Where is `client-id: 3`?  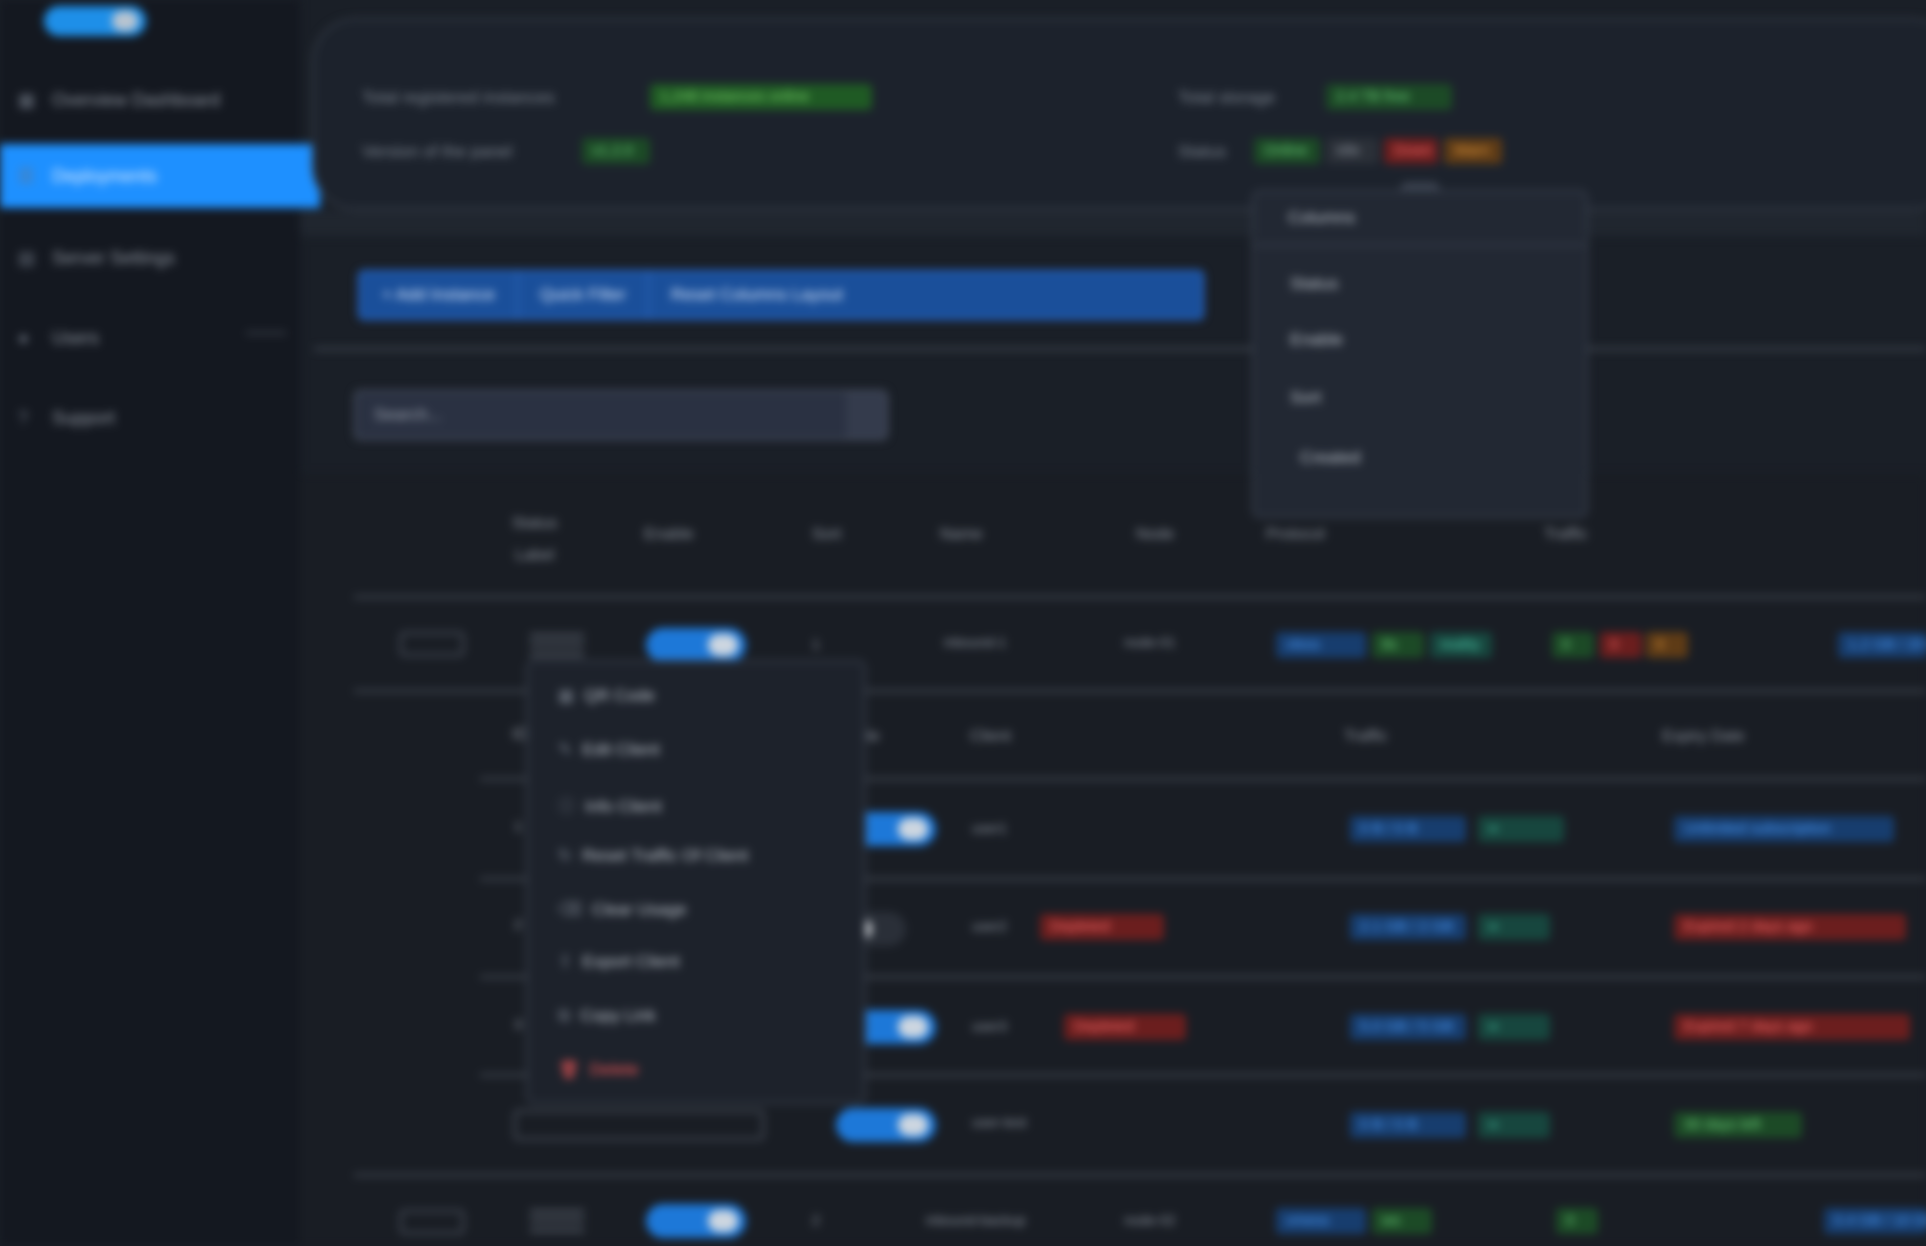 client-id: 3 is located at coordinates (518, 1024).